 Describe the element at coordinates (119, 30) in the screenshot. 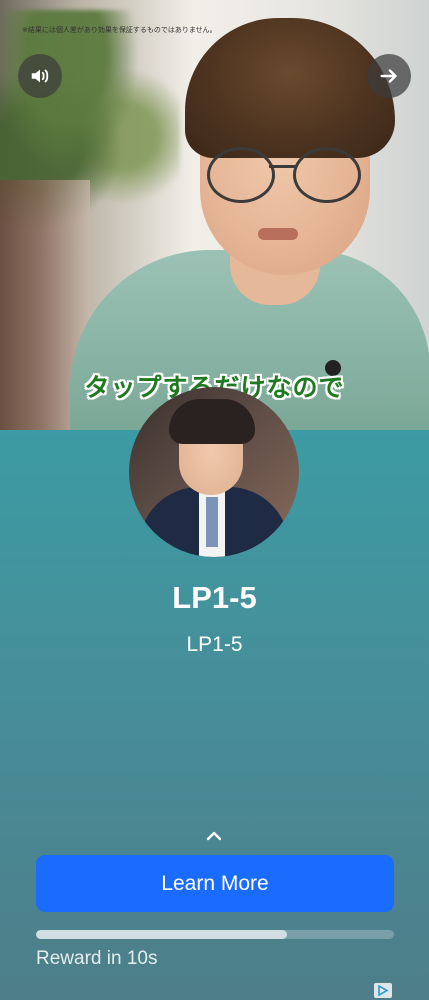

I see `disclaimer-text: ※結果には個人差があり効果を保証するものではありません。` at that location.